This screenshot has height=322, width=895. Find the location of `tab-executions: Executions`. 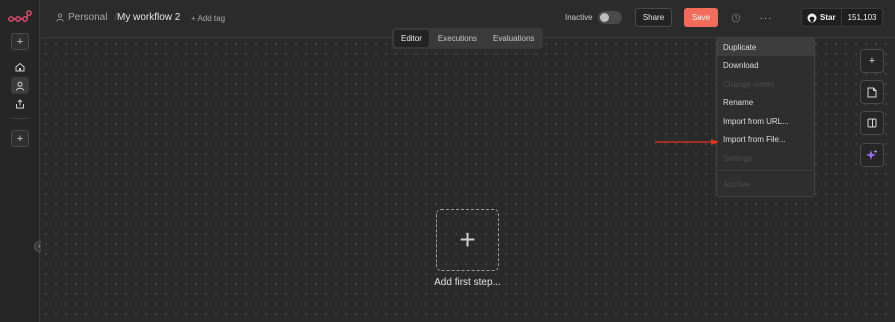

tab-executions: Executions is located at coordinates (457, 38).